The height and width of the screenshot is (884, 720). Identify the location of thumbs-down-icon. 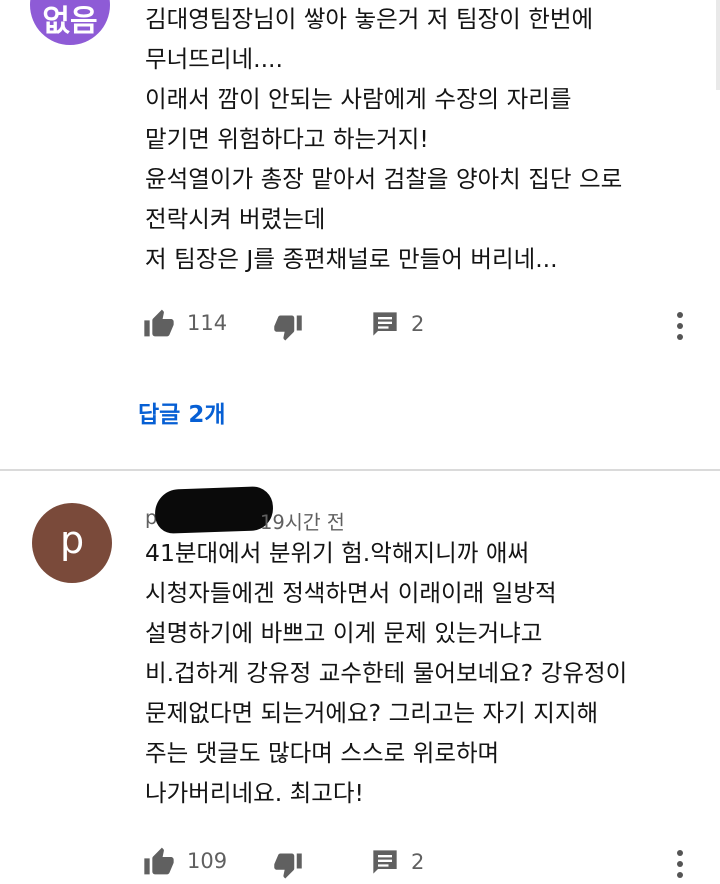
(288, 328).